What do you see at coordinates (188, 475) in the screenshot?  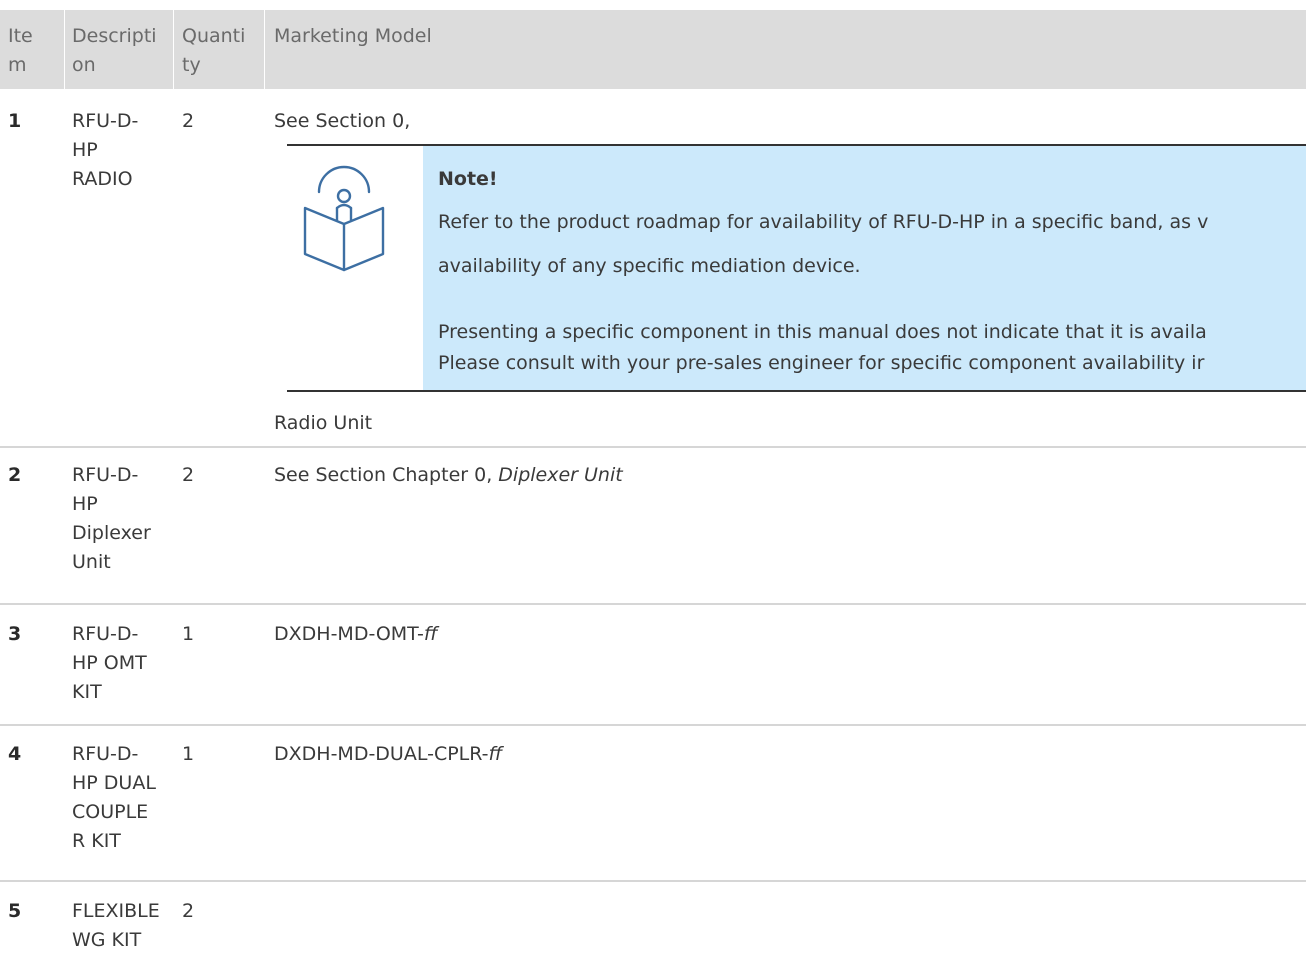 I see `row-2-quantity: 2` at bounding box center [188, 475].